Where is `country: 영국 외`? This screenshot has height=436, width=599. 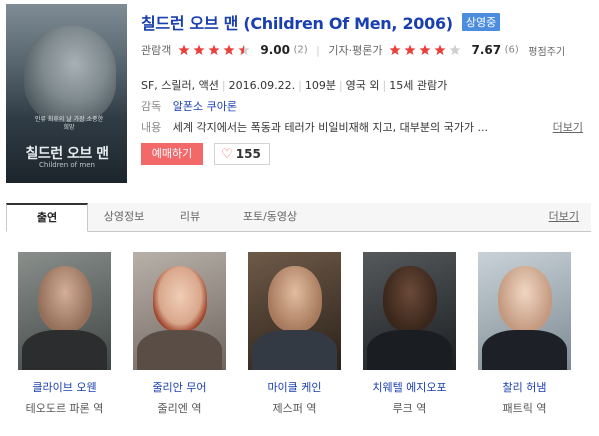
country: 영국 외 is located at coordinates (362, 85).